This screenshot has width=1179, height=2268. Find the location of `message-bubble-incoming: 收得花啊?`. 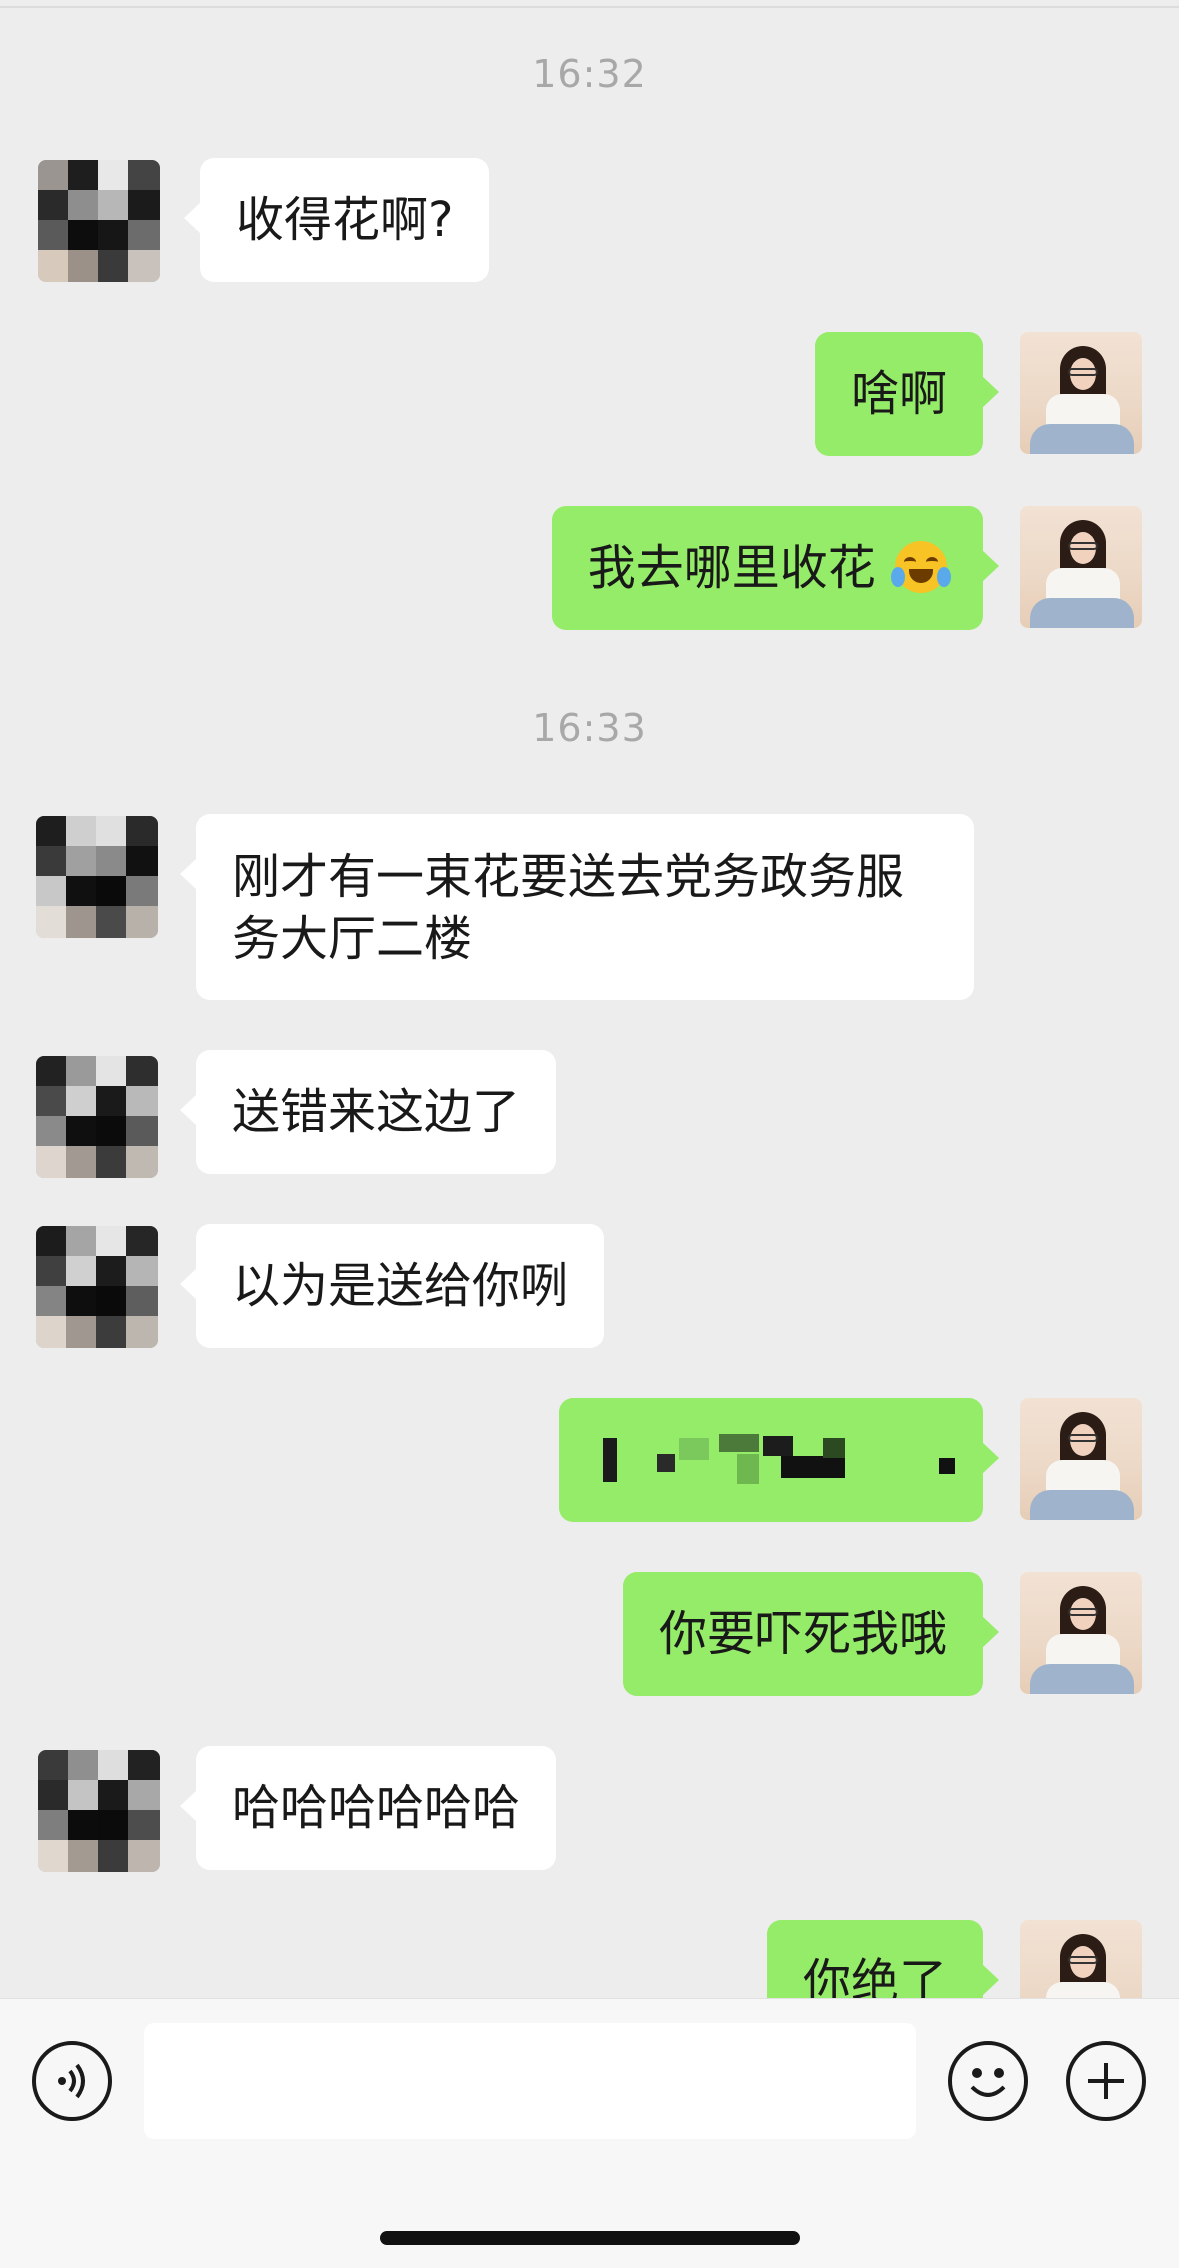

message-bubble-incoming: 收得花啊? is located at coordinates (336, 220).